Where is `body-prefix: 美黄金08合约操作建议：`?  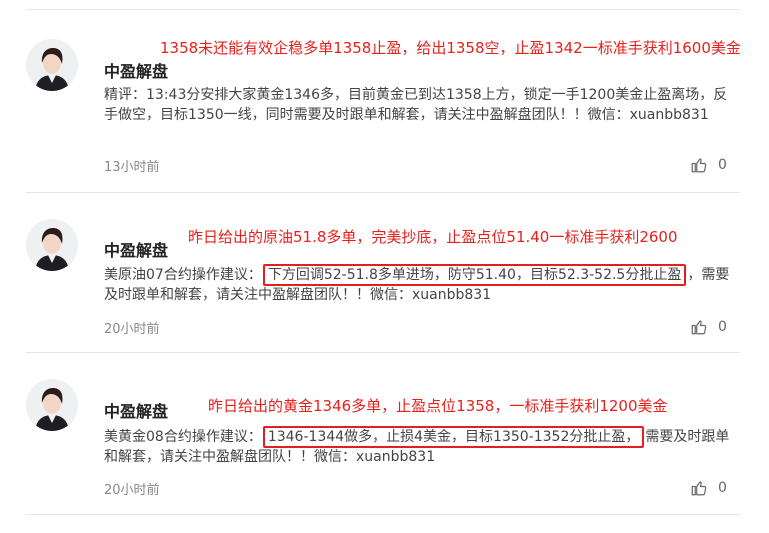 body-prefix: 美黄金08合约操作建议： is located at coordinates (183, 437).